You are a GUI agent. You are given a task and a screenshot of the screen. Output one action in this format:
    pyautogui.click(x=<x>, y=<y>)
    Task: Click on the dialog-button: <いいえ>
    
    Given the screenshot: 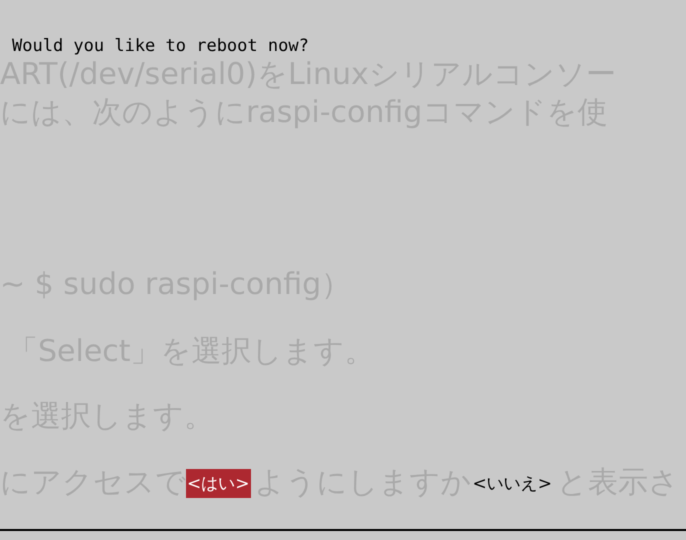 What is the action you would take?
    pyautogui.click(x=512, y=483)
    